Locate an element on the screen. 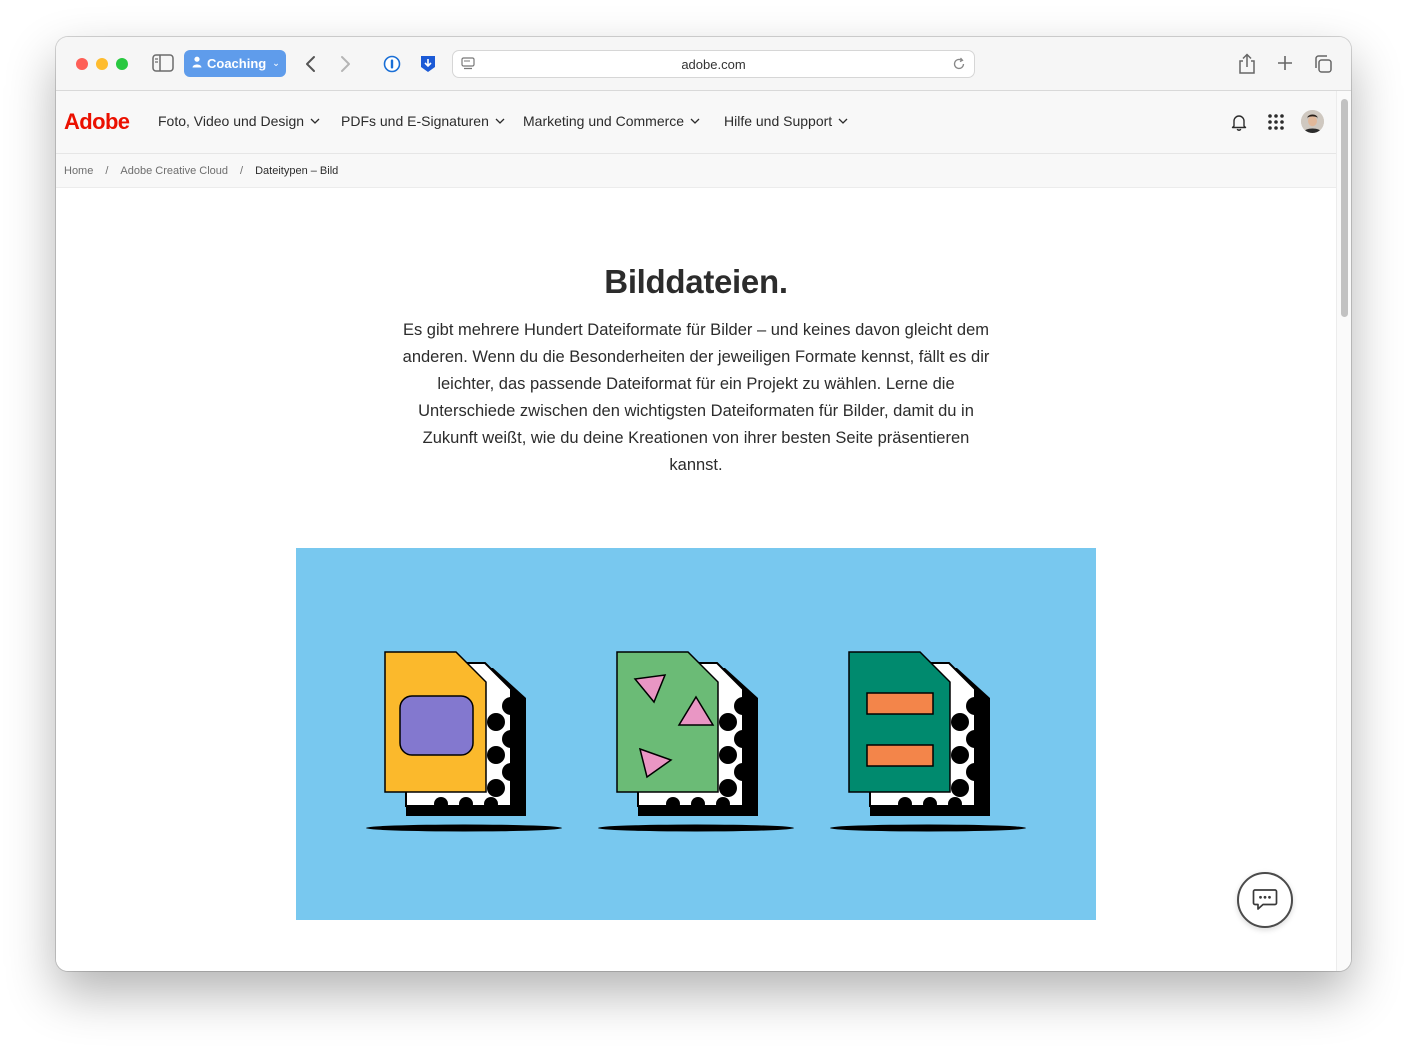 The image size is (1407, 1046). nav-item-pdfs-e-signaturen: PDFs und E-Signaturen is located at coordinates (423, 121).